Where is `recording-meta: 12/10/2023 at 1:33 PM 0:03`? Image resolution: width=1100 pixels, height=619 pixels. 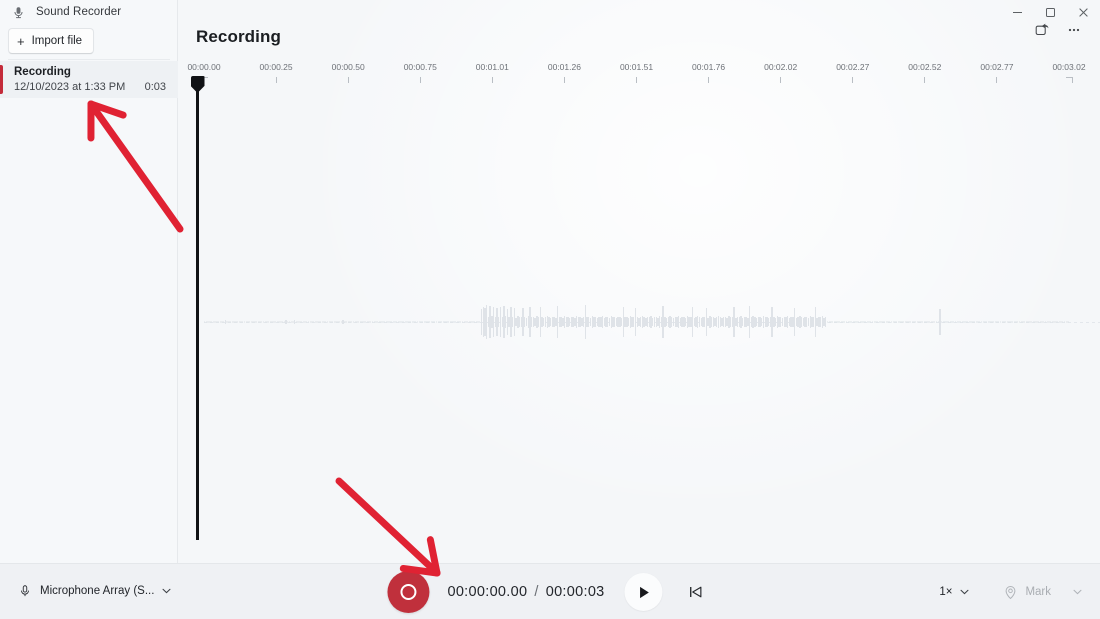 recording-meta: 12/10/2023 at 1:33 PM 0:03 is located at coordinates (90, 87).